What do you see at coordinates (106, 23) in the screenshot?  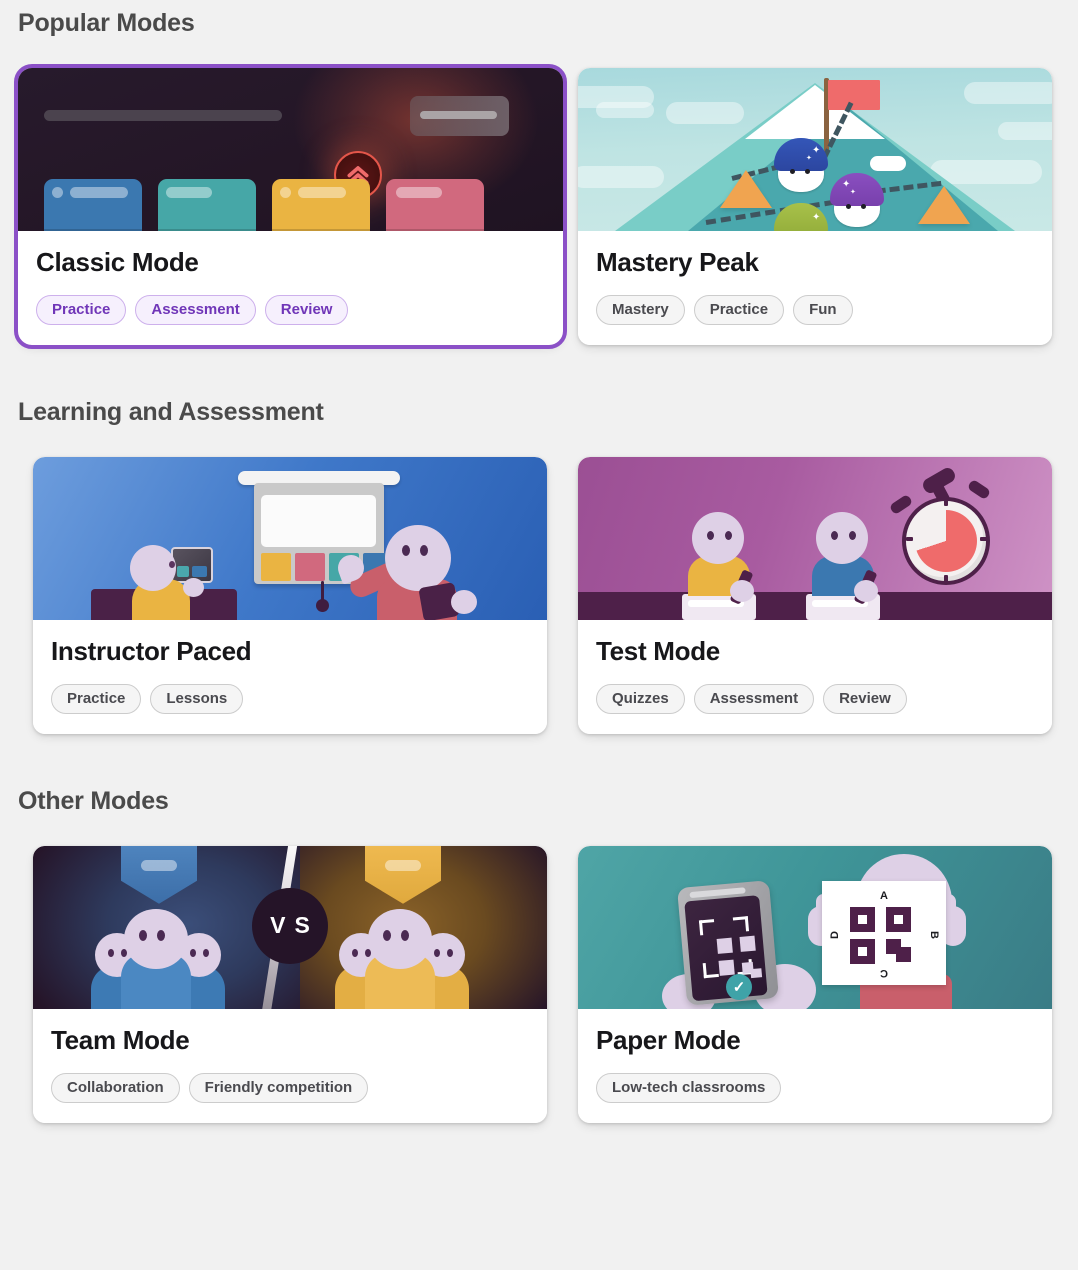 I see `section-title-popular: Popular Modes` at bounding box center [106, 23].